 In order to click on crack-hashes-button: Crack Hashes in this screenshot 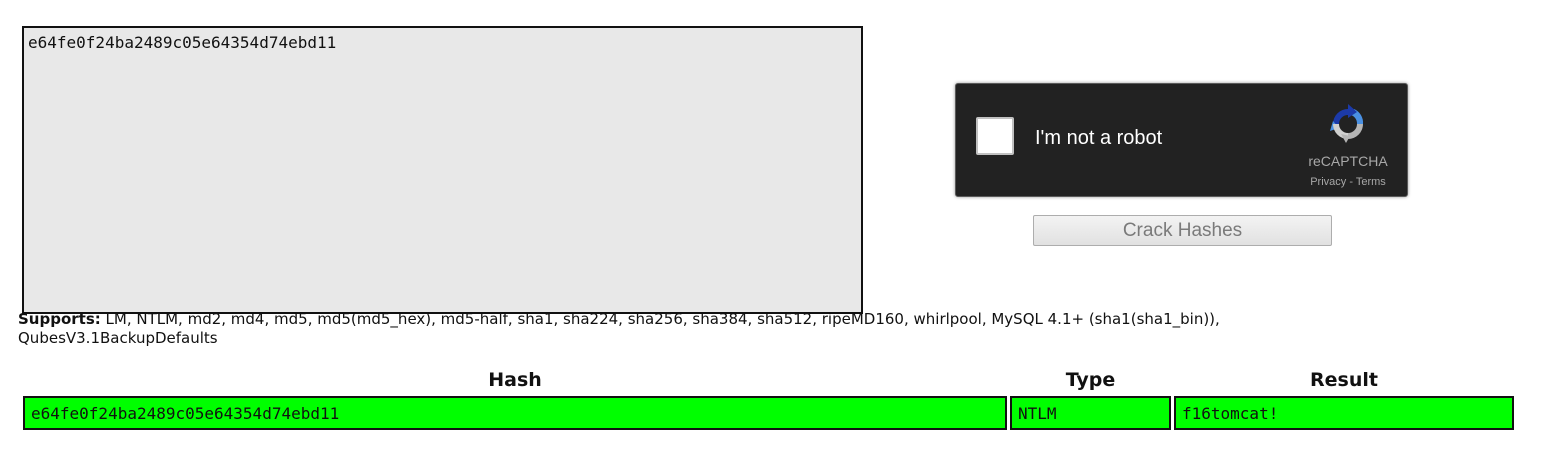, I will do `click(1182, 230)`.